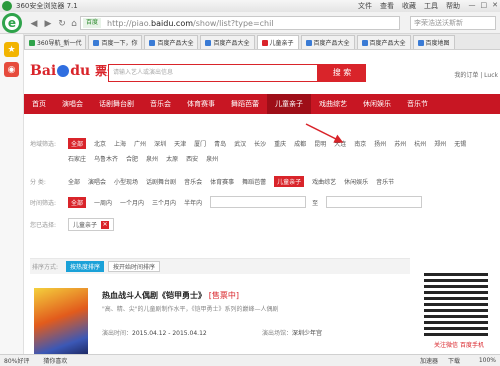  I want to click on city-option: 南京, so click(360, 143).